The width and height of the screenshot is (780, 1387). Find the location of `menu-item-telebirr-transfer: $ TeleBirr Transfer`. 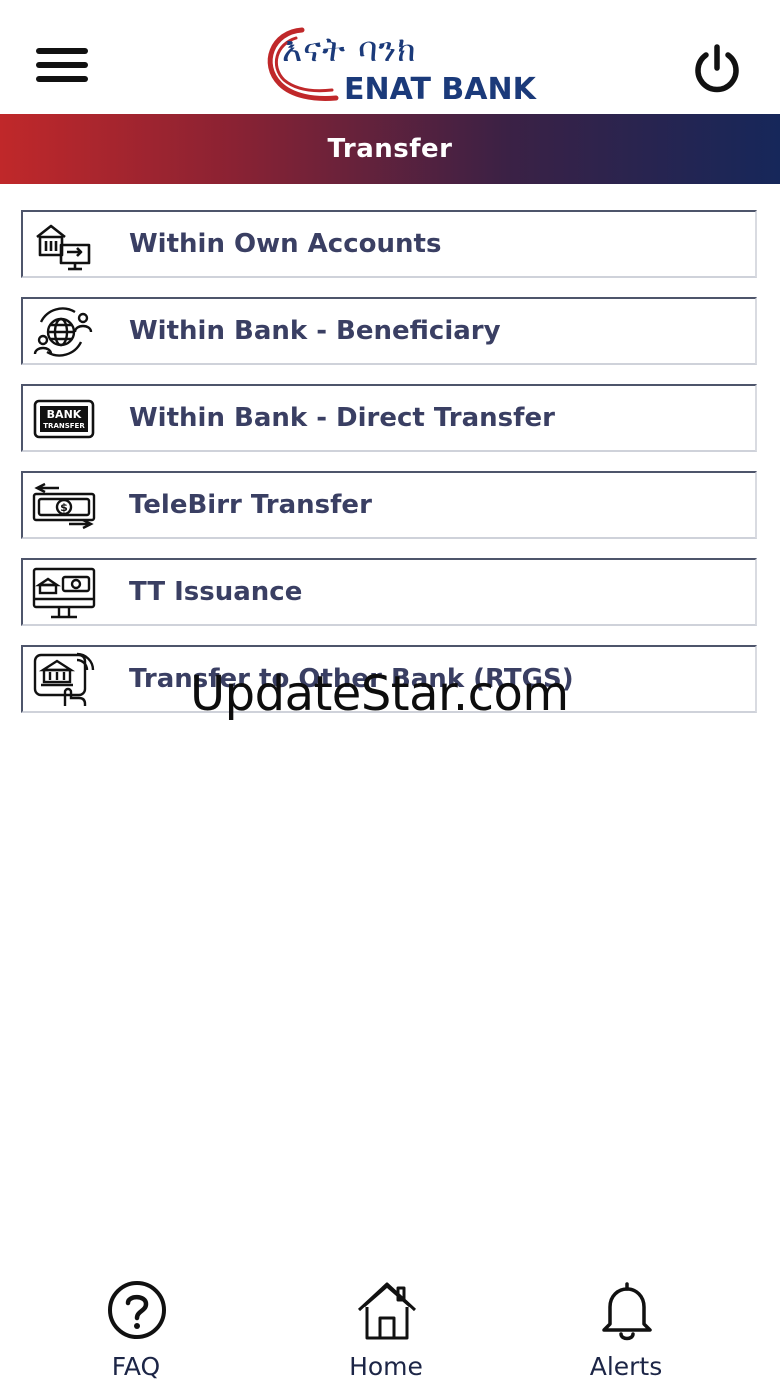

menu-item-telebirr-transfer: $ TeleBirr Transfer is located at coordinates (389, 505).